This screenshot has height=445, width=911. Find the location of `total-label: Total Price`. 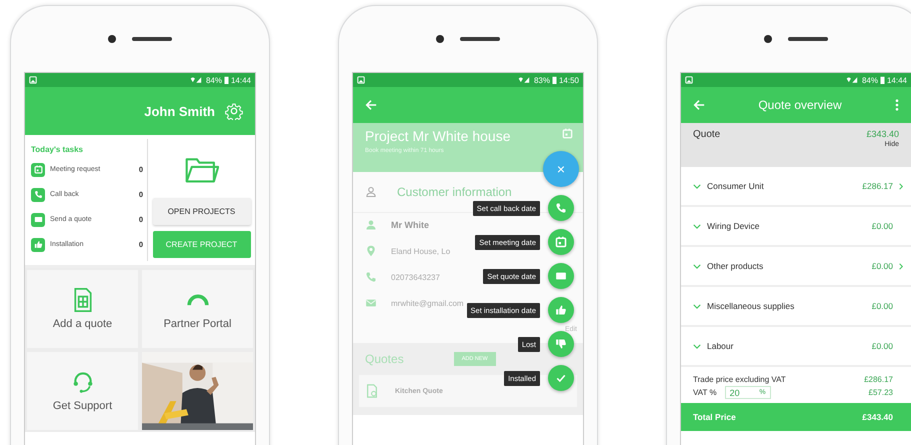

total-label: Total Price is located at coordinates (714, 417).